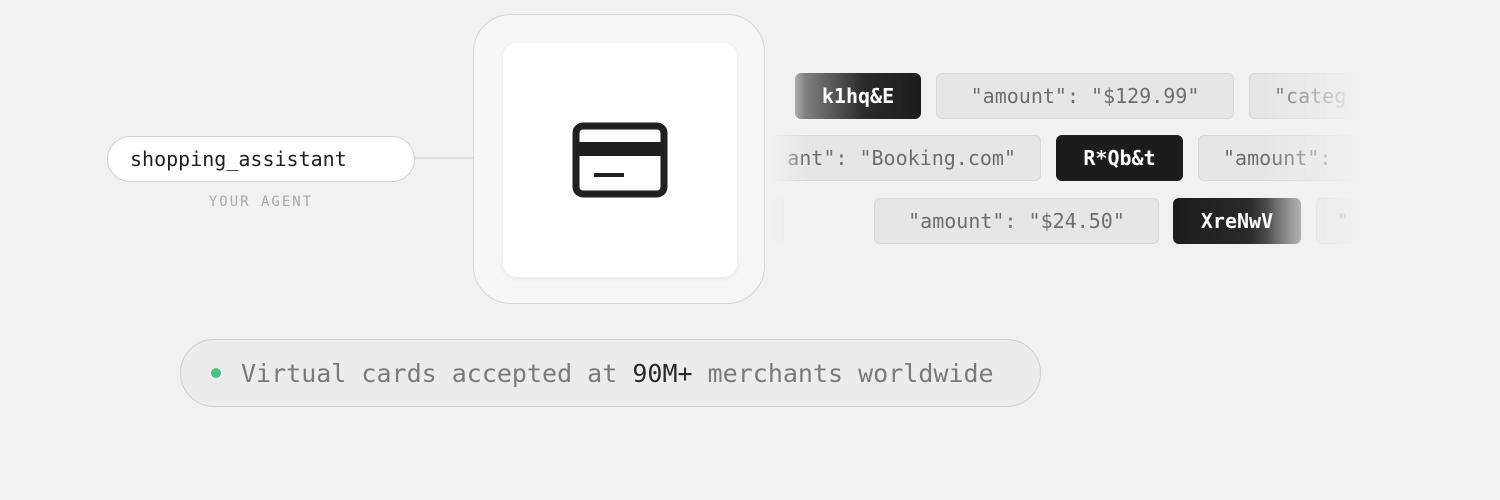 The height and width of the screenshot is (500, 1500). What do you see at coordinates (1279, 158) in the screenshot?
I see `data-chip: "amount":` at bounding box center [1279, 158].